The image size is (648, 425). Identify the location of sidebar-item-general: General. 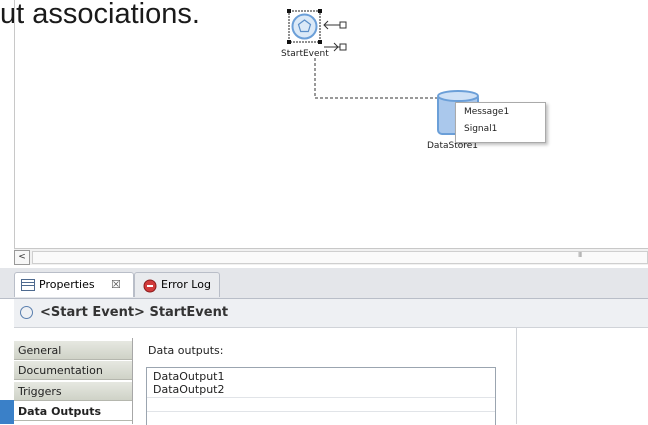
(73, 350).